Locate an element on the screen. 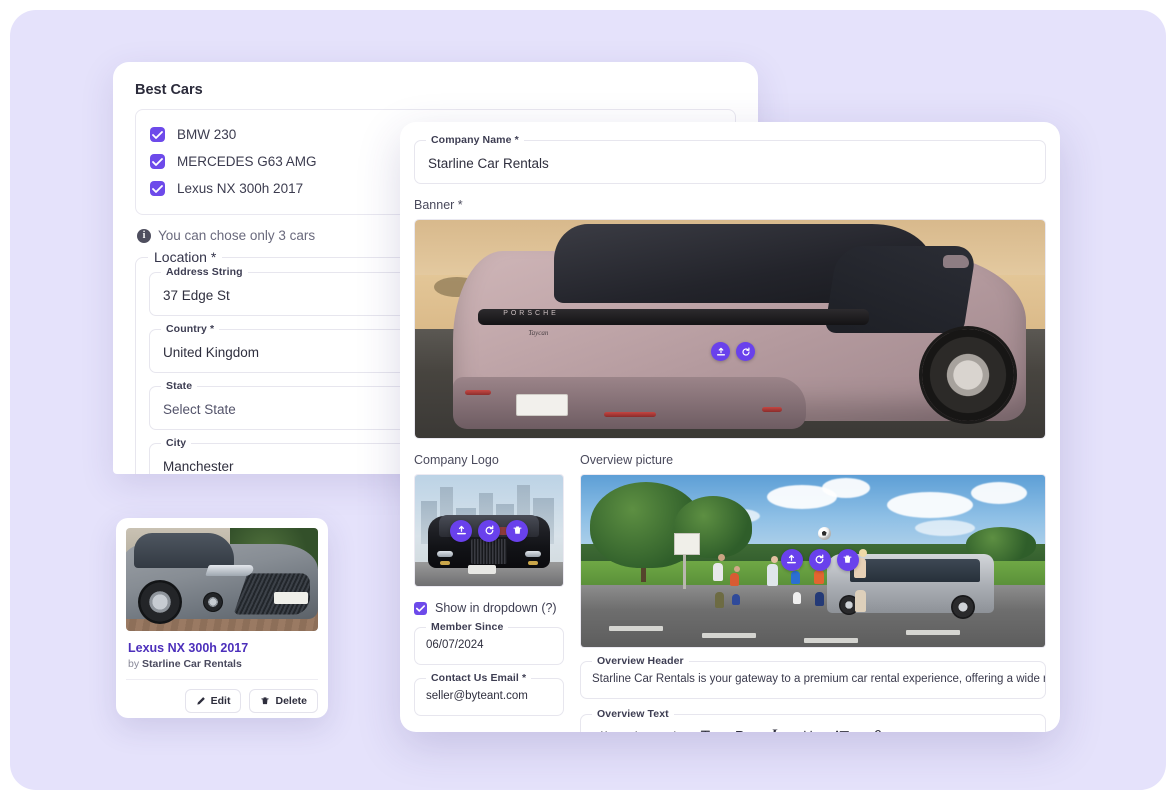  member-since-field: Member Since 06/07/2024 is located at coordinates (489, 643).